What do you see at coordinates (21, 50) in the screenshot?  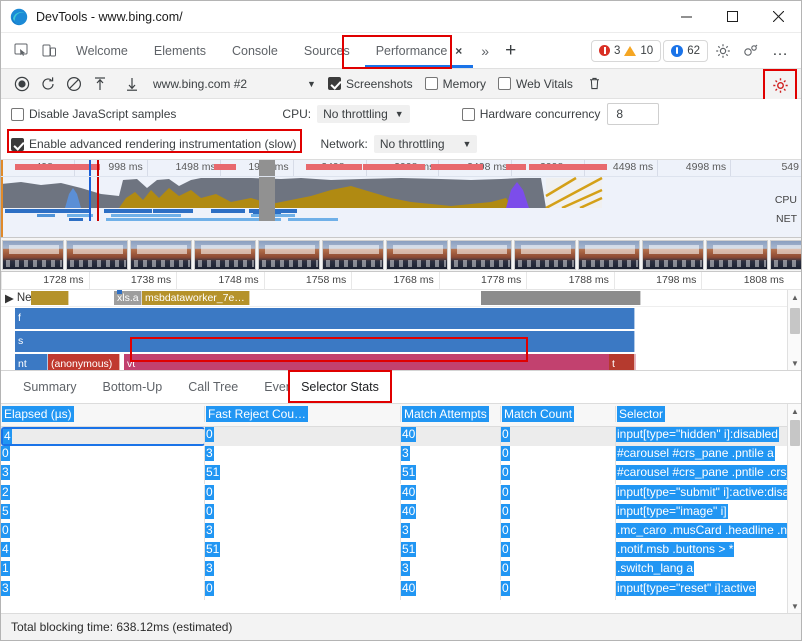 I see `inspect-element-icon` at bounding box center [21, 50].